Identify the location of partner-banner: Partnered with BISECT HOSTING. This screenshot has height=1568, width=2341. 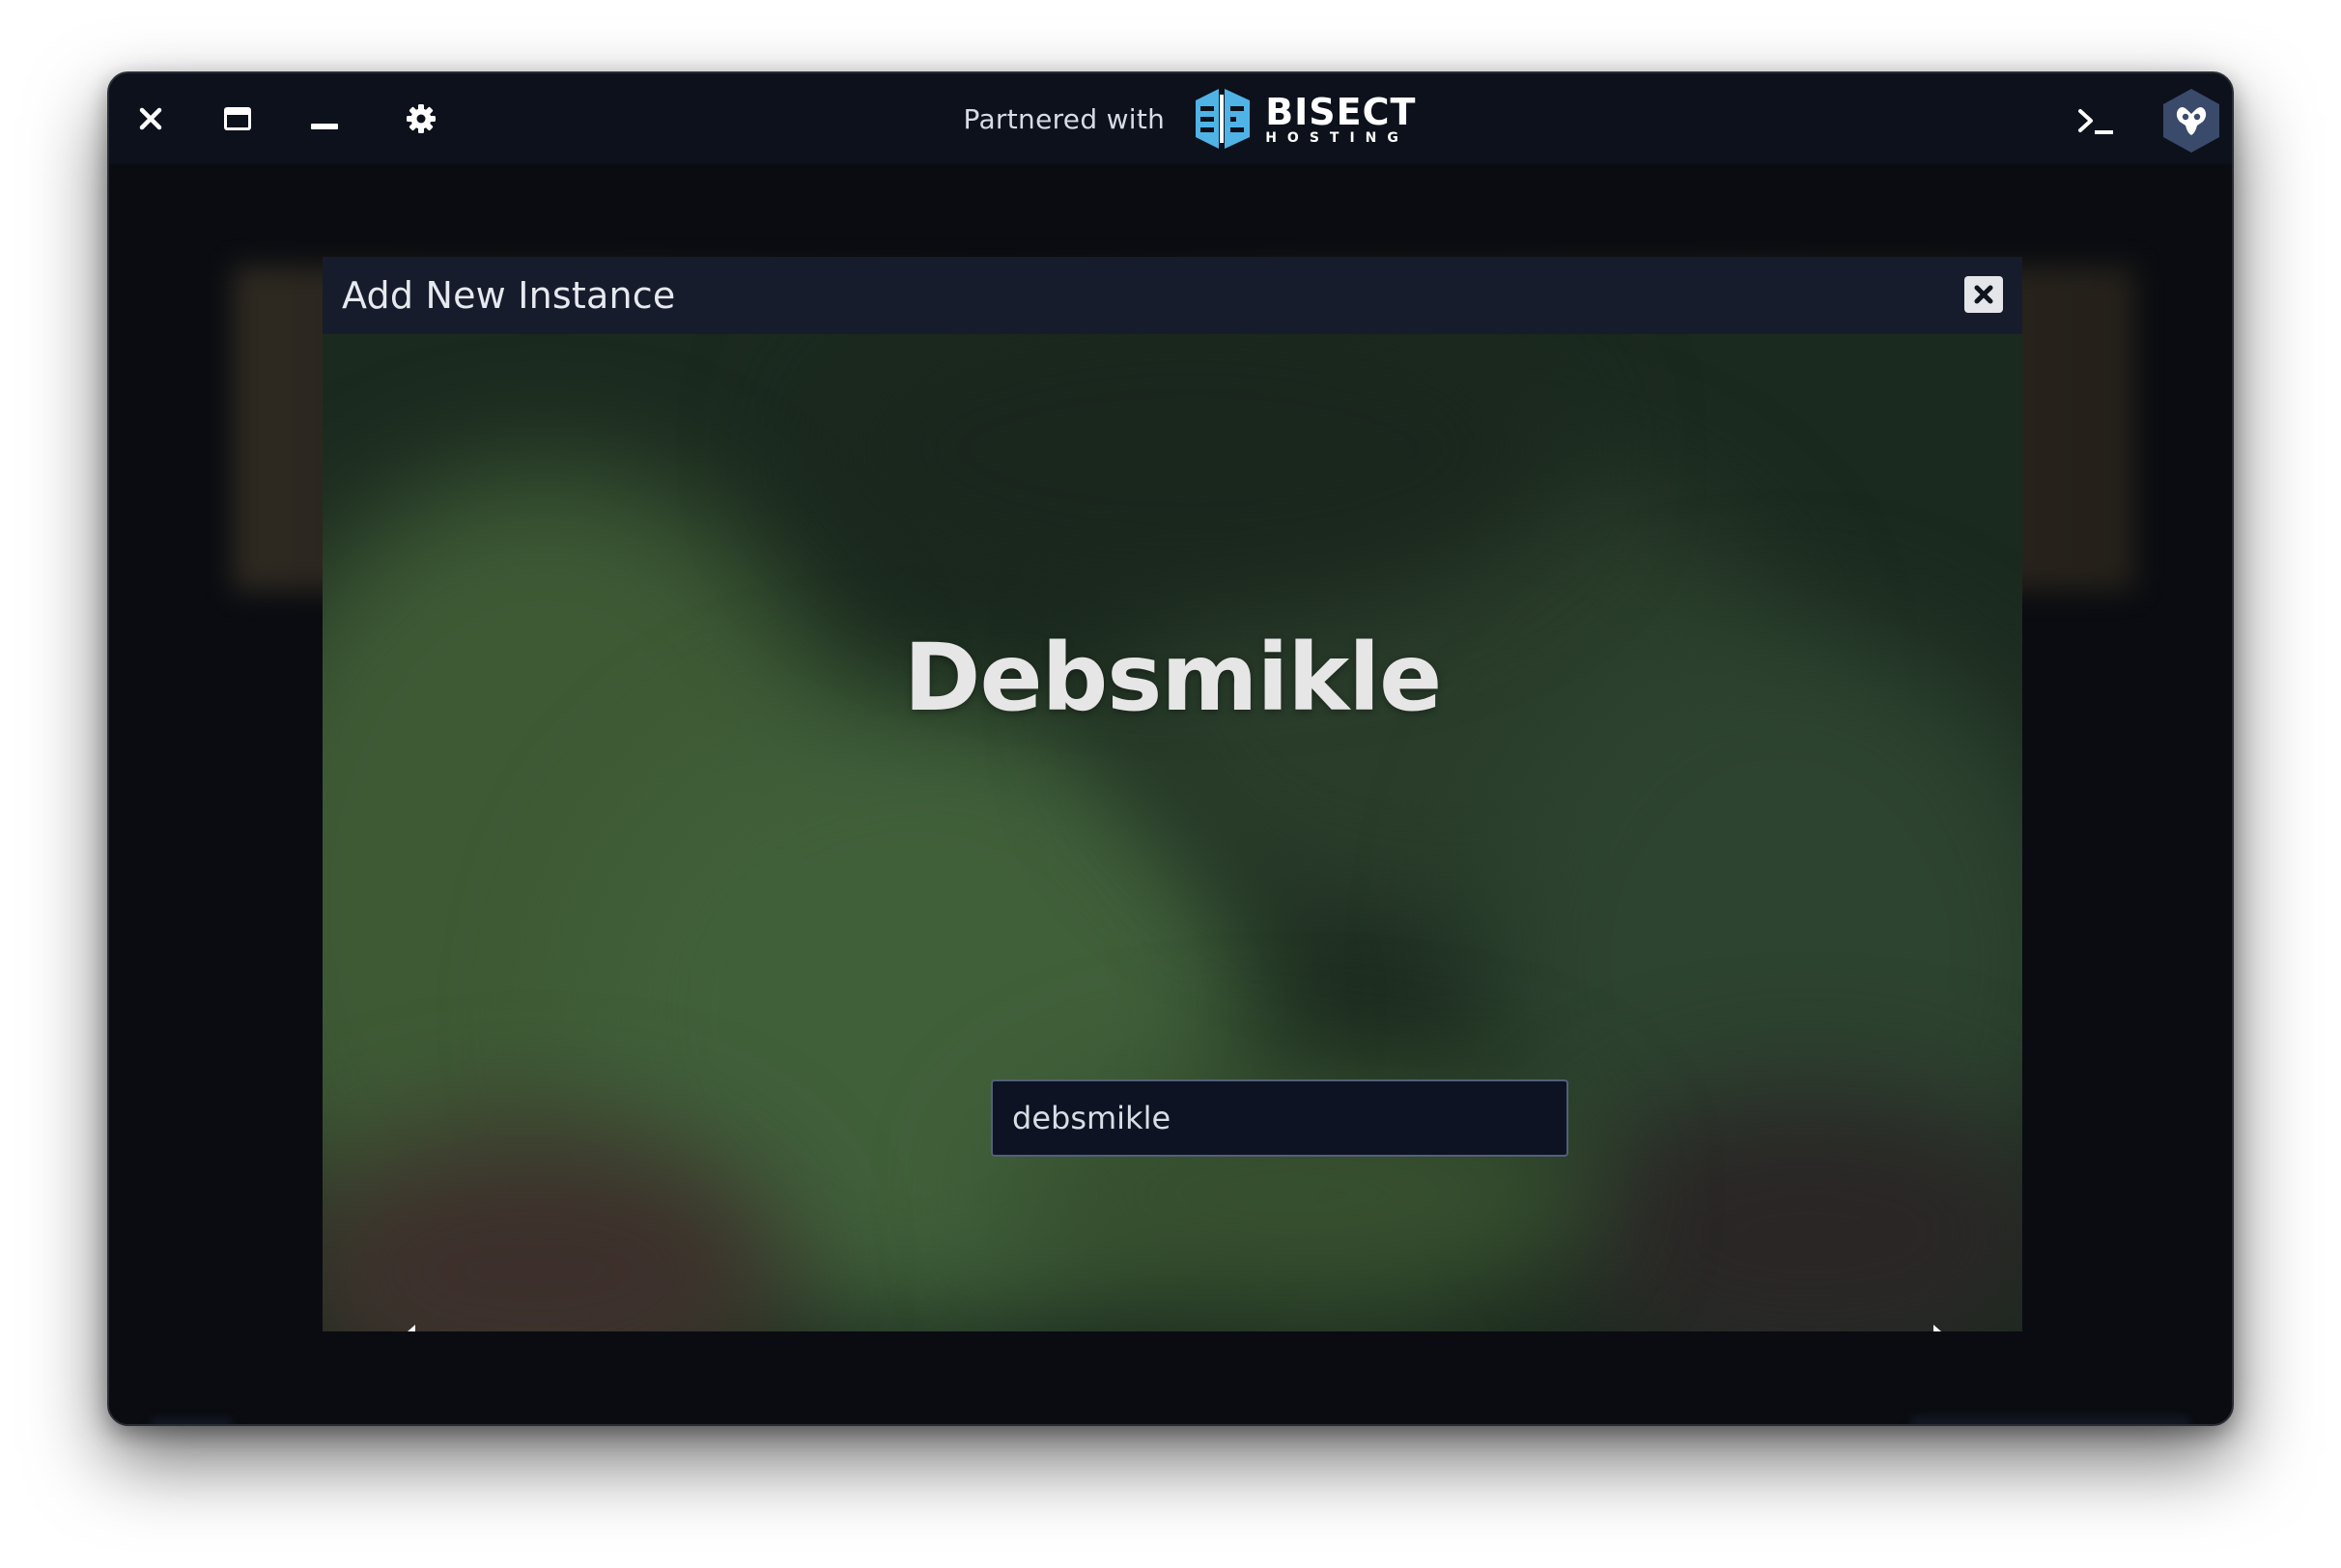
(1170, 119).